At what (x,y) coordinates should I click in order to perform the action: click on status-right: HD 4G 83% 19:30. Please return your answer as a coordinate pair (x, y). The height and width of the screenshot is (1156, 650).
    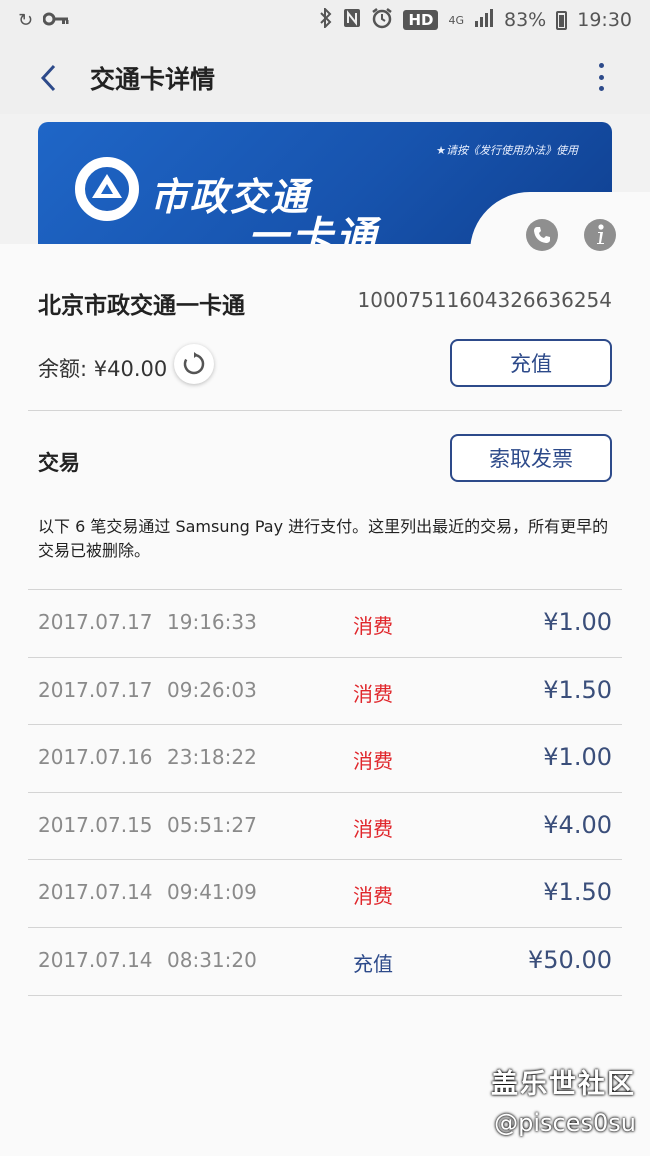
    Looking at the image, I should click on (475, 20).